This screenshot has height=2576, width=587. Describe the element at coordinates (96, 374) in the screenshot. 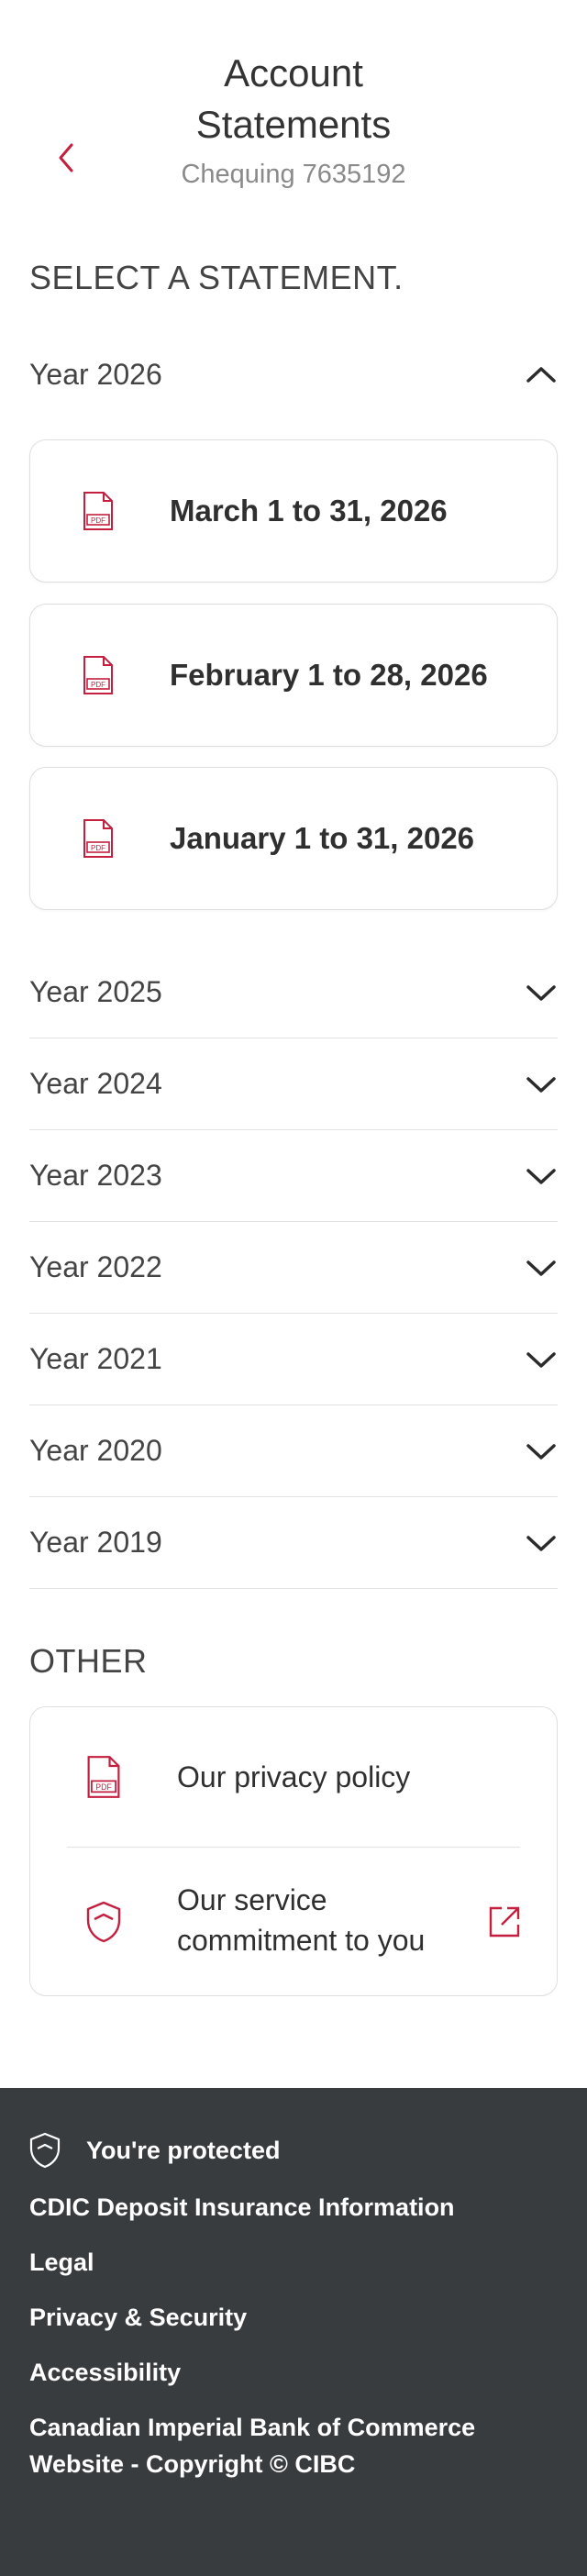

I see `year-label: Year 2026` at that location.